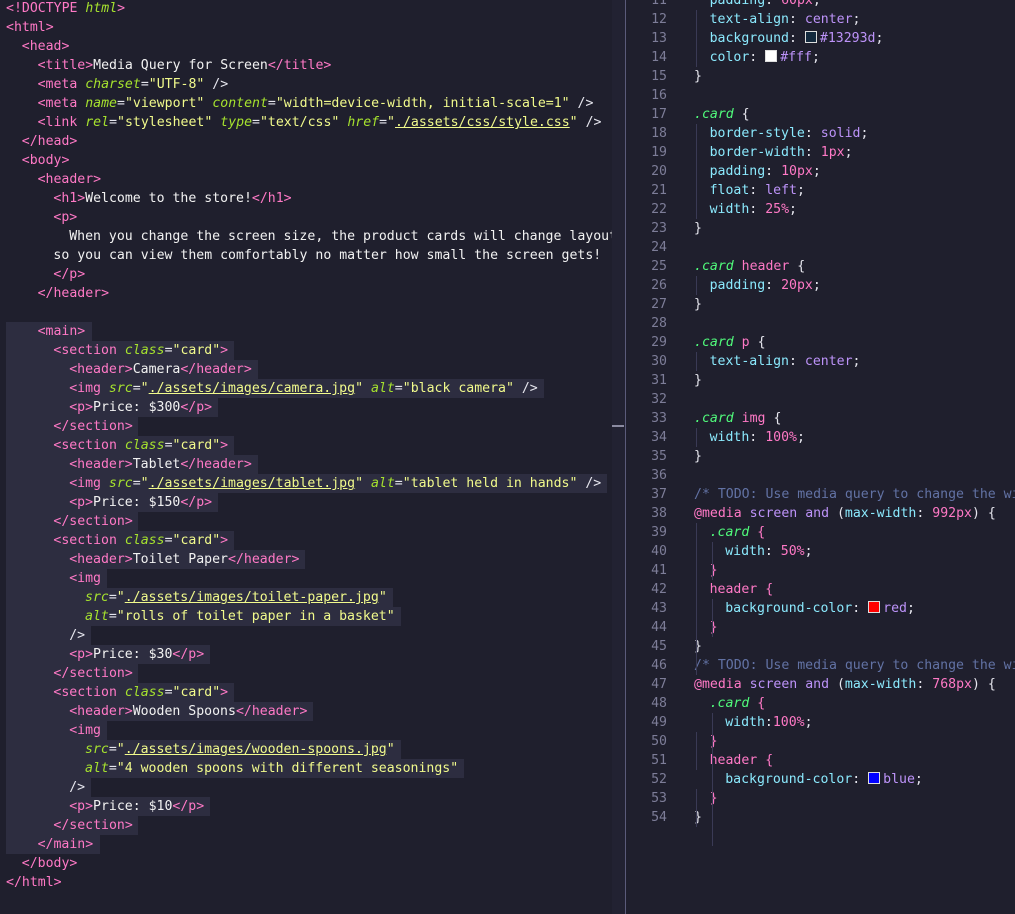 This screenshot has height=914, width=1015. Describe the element at coordinates (309, 27) in the screenshot. I see `code-line: <html>` at that location.